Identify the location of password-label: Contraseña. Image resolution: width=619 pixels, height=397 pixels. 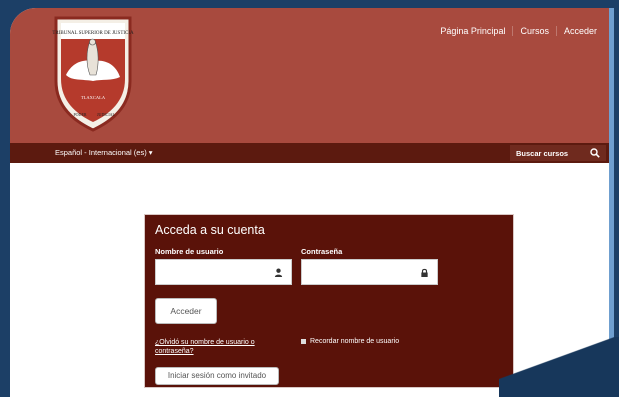
(322, 251).